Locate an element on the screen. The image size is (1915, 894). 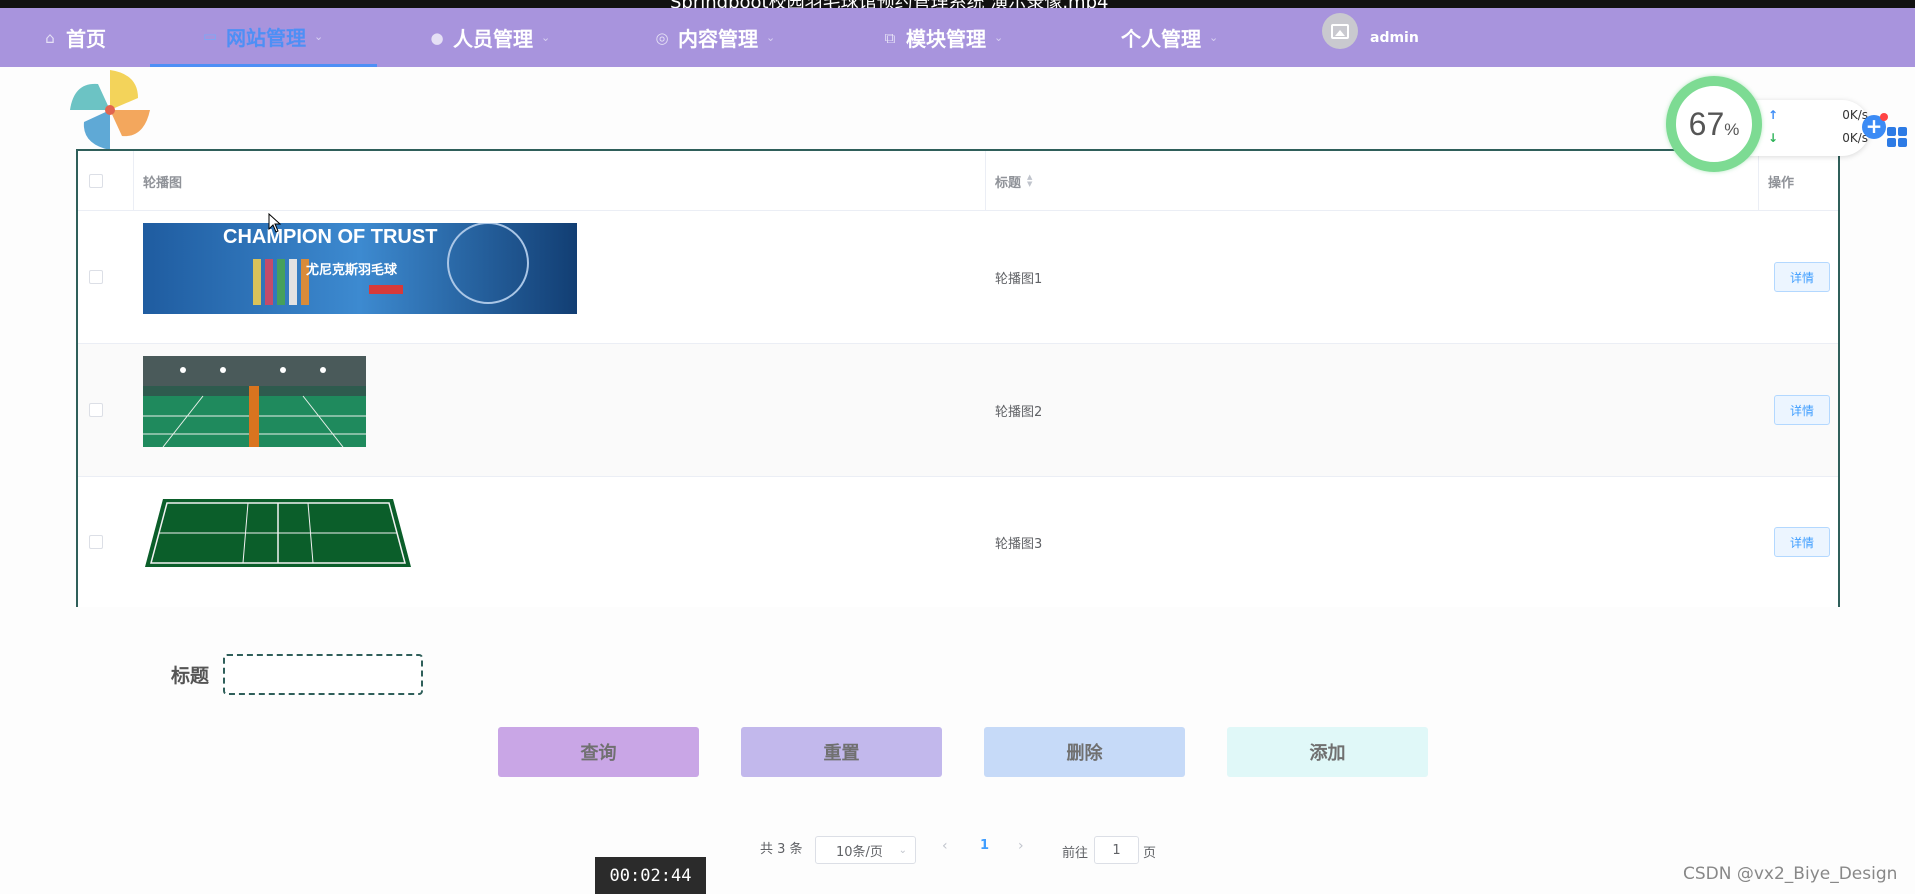
home-icon: ⌂ is located at coordinates (50, 37).